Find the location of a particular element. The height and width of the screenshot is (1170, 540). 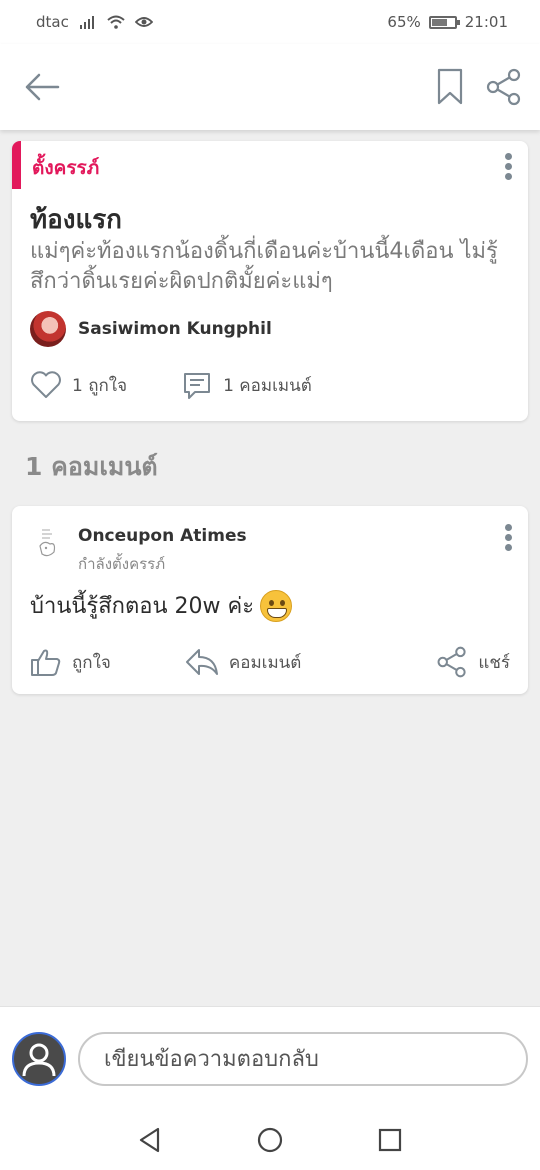

thumbs-up-icon is located at coordinates (46, 662).